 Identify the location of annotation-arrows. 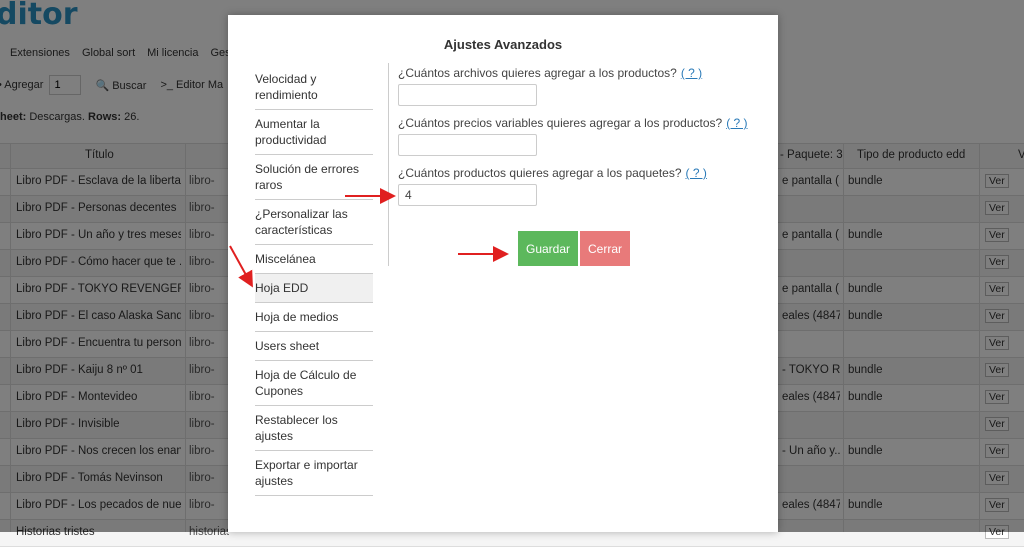
(369, 238).